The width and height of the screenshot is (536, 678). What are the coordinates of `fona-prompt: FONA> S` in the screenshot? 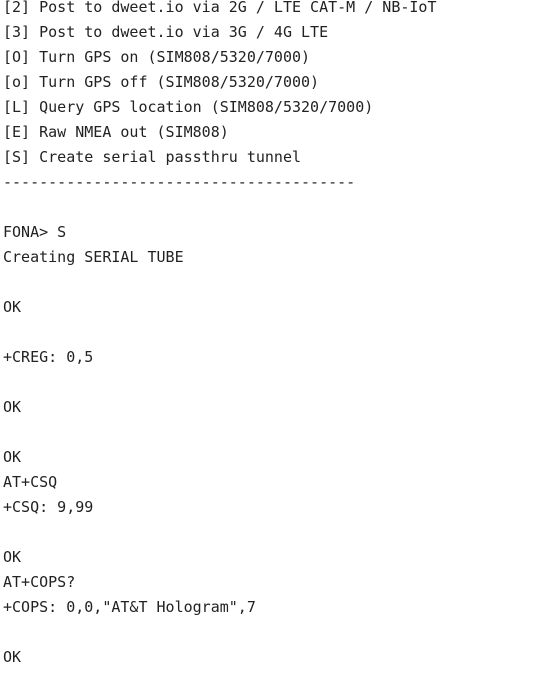 It's located at (35, 232).